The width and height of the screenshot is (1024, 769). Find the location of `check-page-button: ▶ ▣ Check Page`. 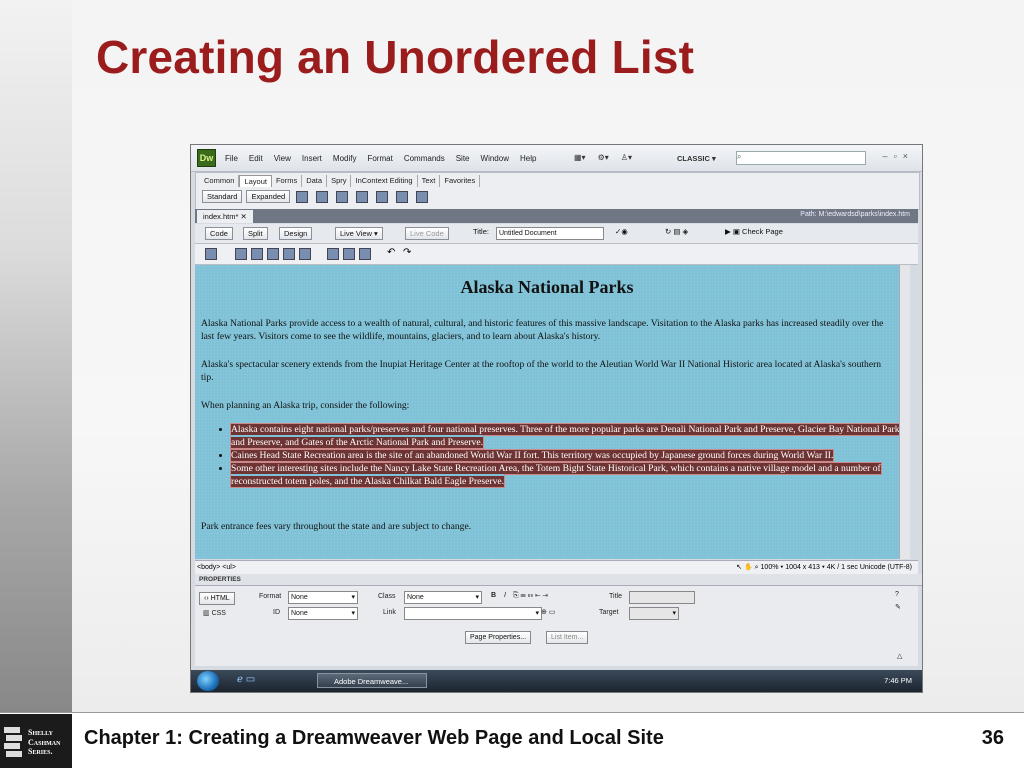

check-page-button: ▶ ▣ Check Page is located at coordinates (754, 231).